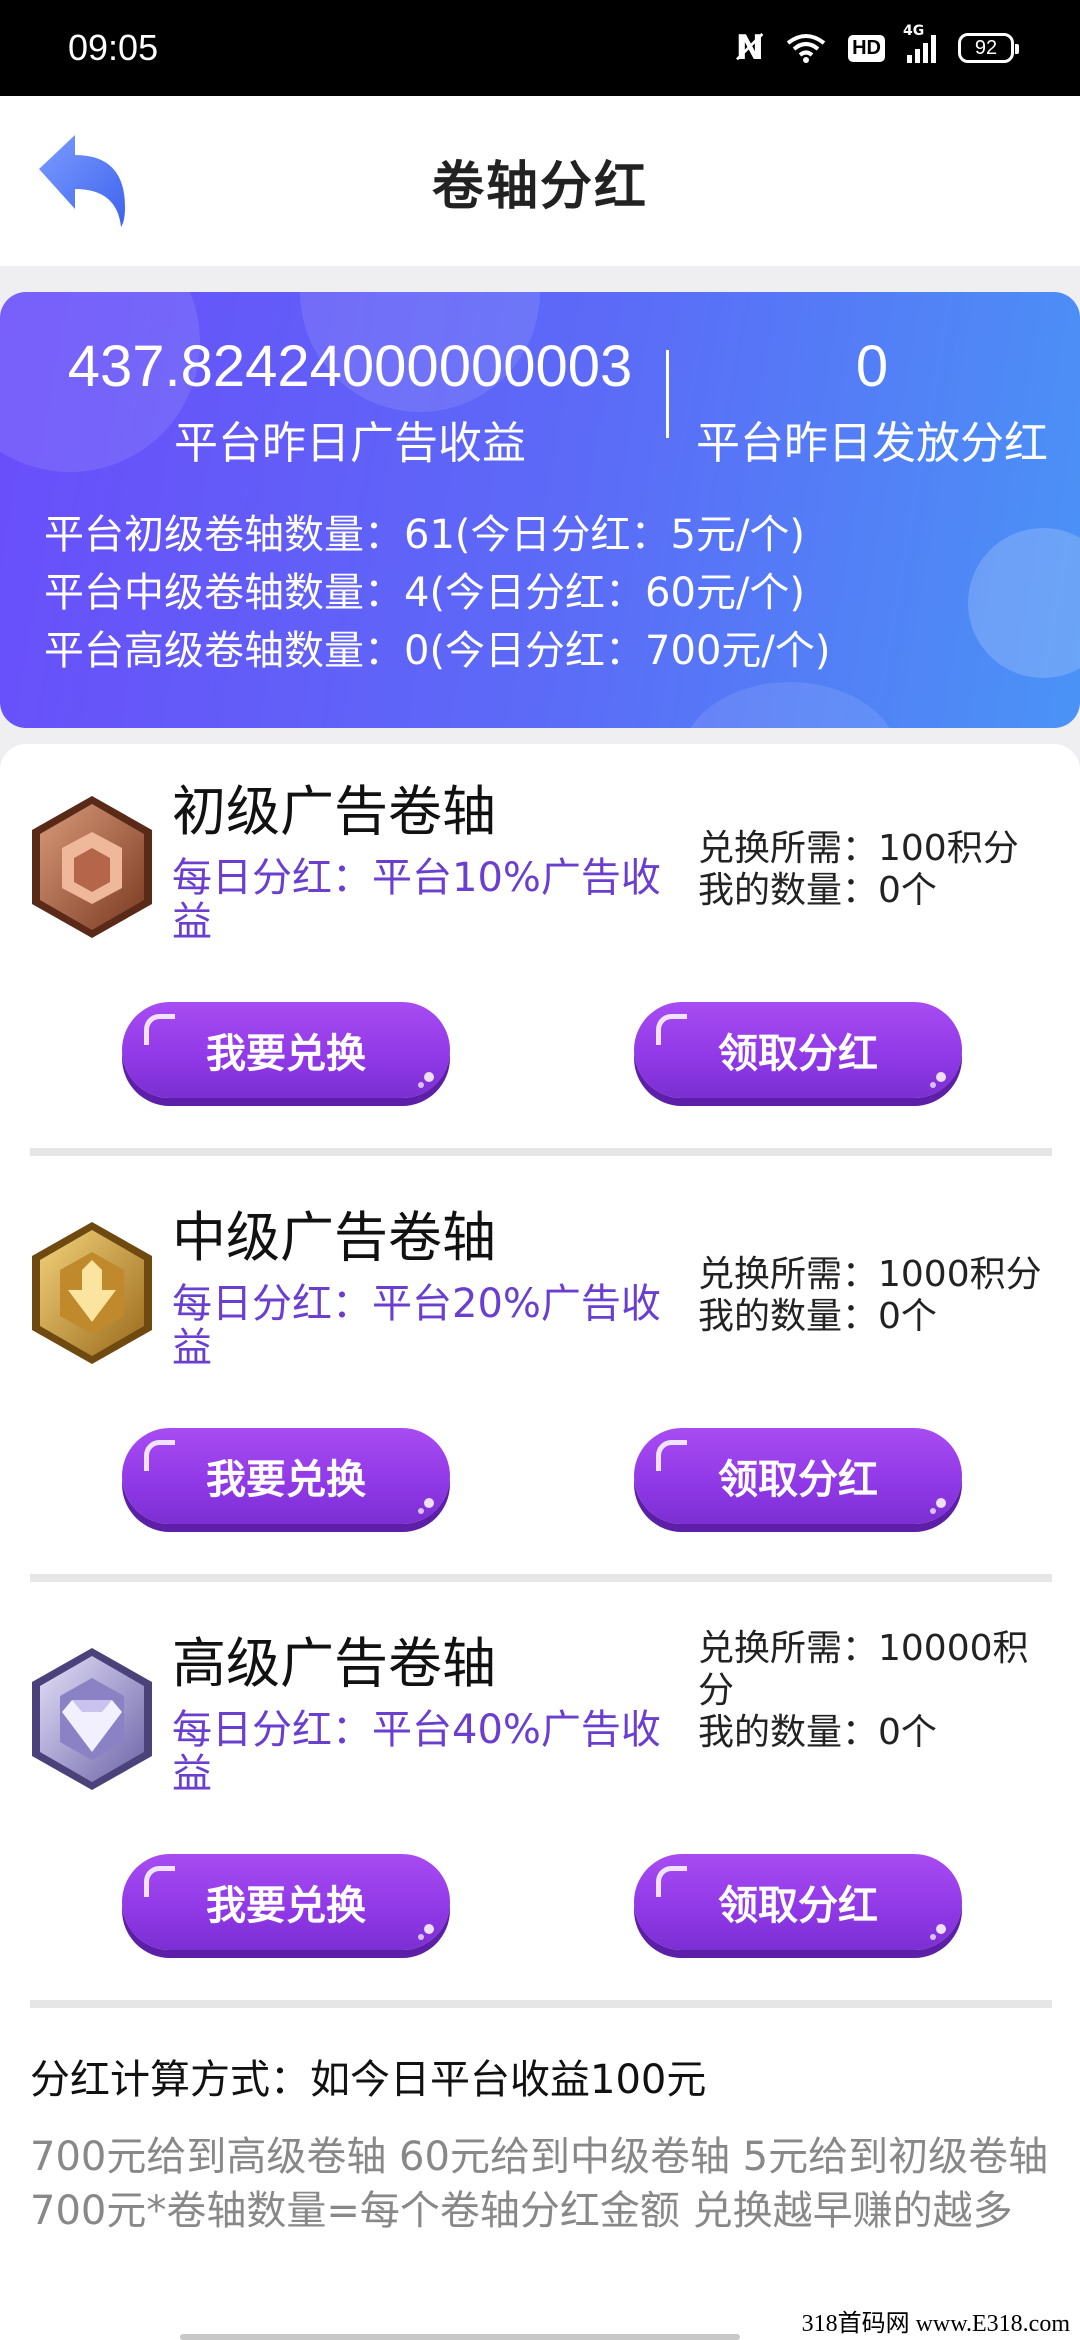 The width and height of the screenshot is (1080, 2340). Describe the element at coordinates (425, 535) in the screenshot. I see `count-line-basic: 平台初级卷轴数量：61(今日分红：5元/个)` at that location.